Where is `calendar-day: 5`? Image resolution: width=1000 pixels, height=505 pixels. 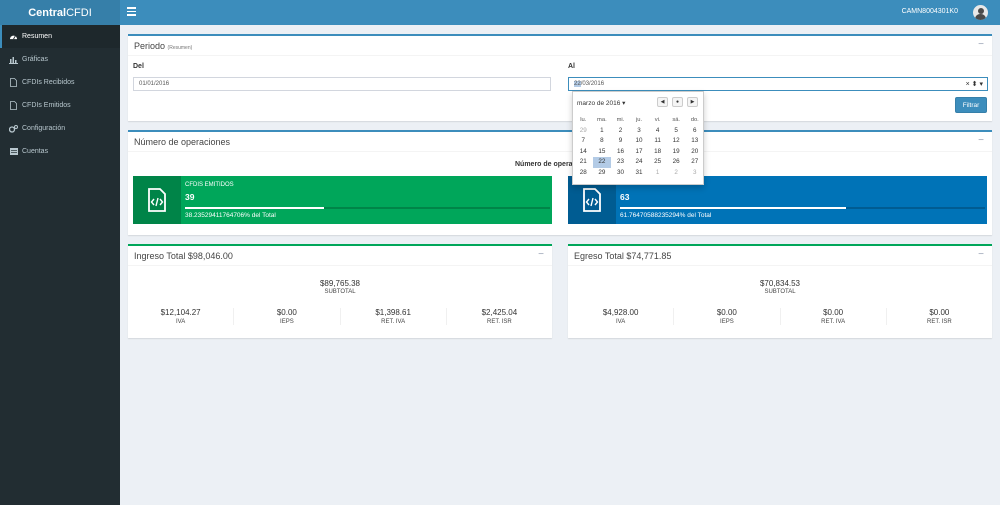
calendar-day: 5 is located at coordinates (676, 131).